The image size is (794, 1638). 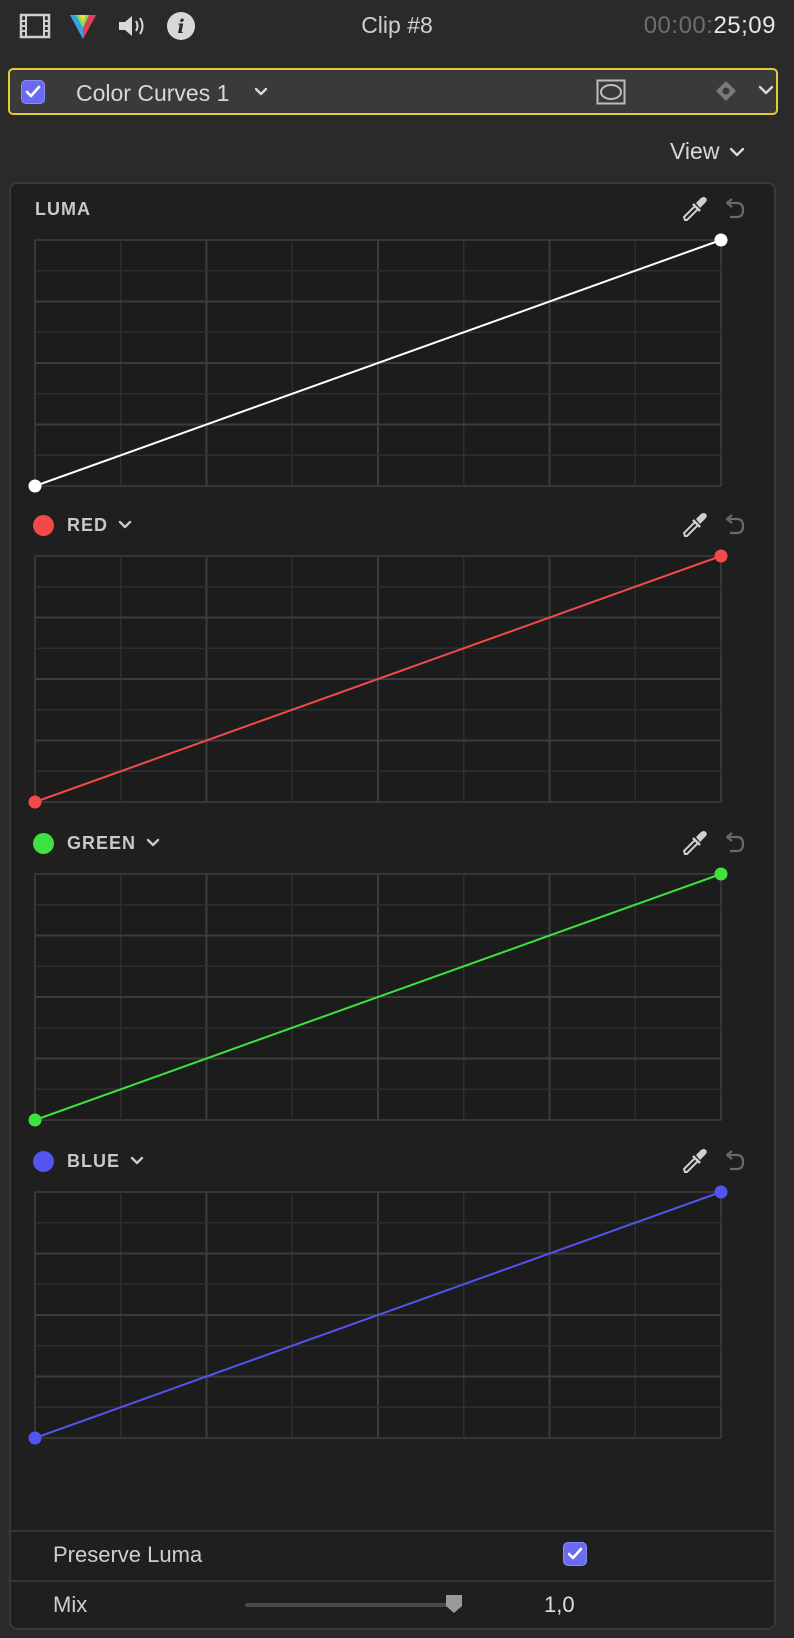 I want to click on mix-row: Mix 1,0, so click(x=392, y=1603).